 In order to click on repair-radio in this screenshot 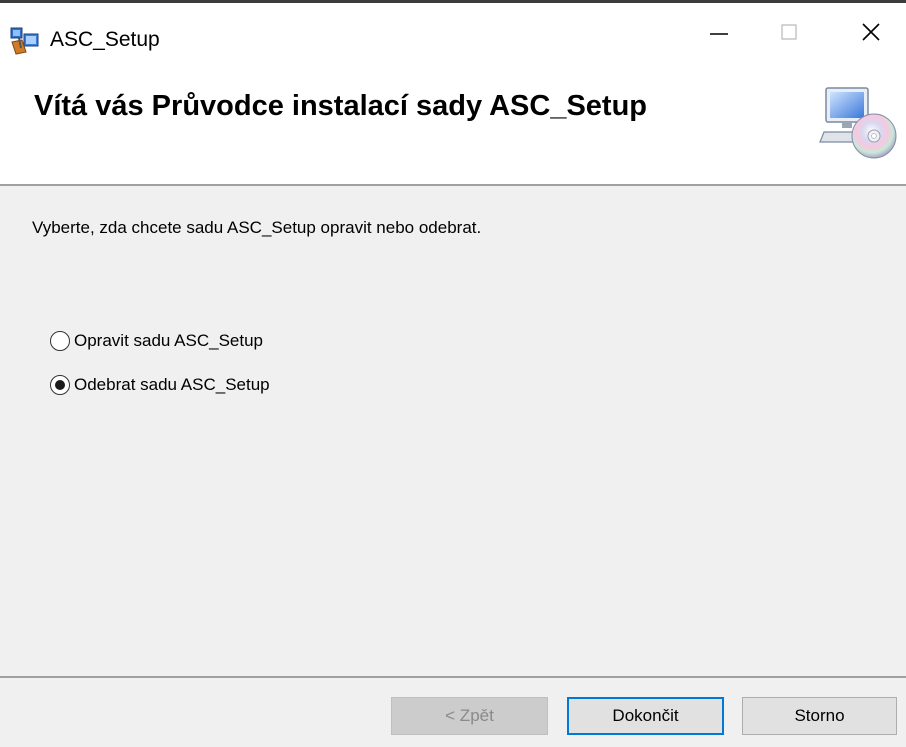, I will do `click(60, 341)`.